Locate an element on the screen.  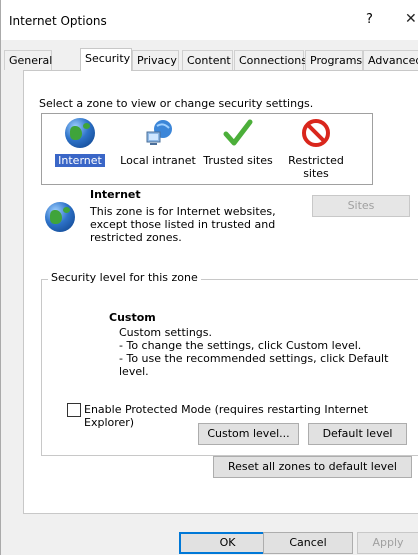
zone-internet: Internet is located at coordinates (80, 140).